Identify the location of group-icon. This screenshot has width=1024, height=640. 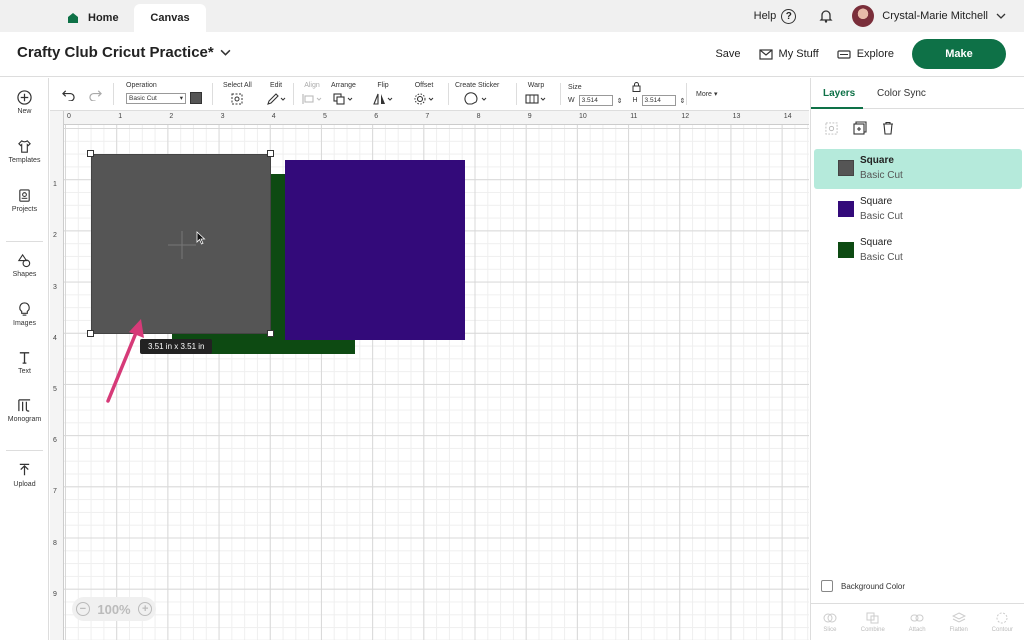
(831, 128).